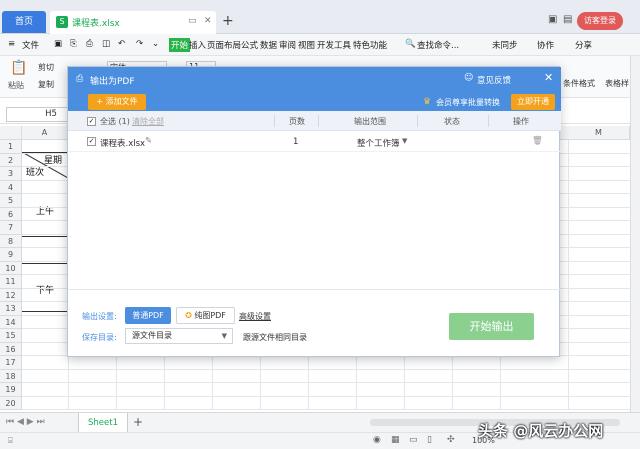  What do you see at coordinates (115, 121) in the screenshot?
I see `select-all-label: 全选 (1)` at bounding box center [115, 121].